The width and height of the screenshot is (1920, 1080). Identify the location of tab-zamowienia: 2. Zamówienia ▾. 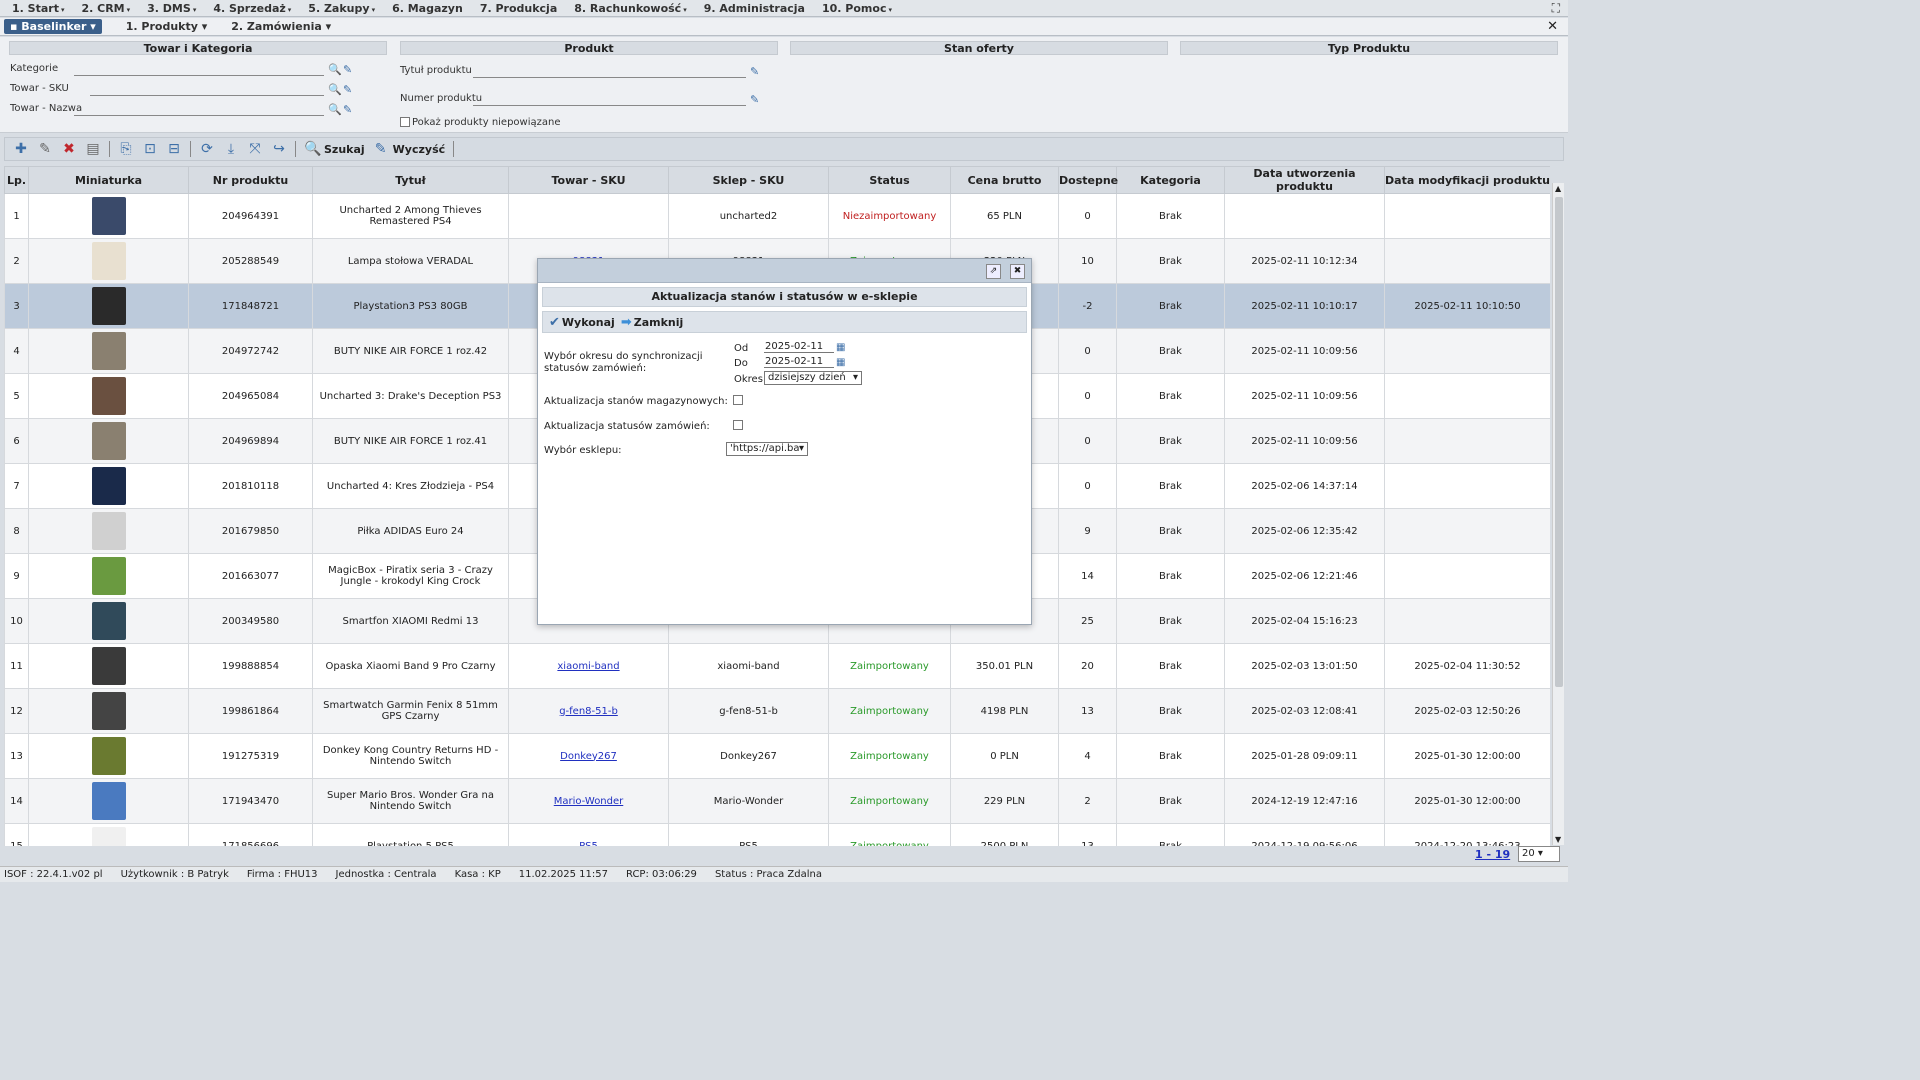
(281, 26).